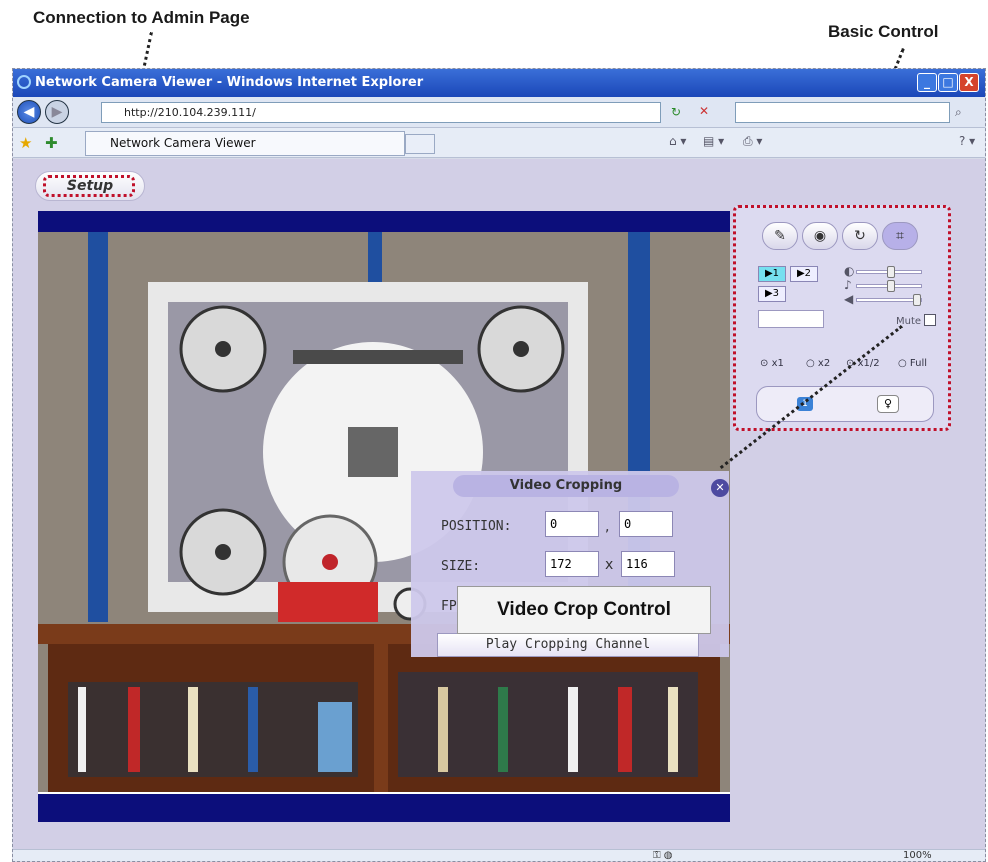  I want to click on crop-close-icon: ✕, so click(720, 488).